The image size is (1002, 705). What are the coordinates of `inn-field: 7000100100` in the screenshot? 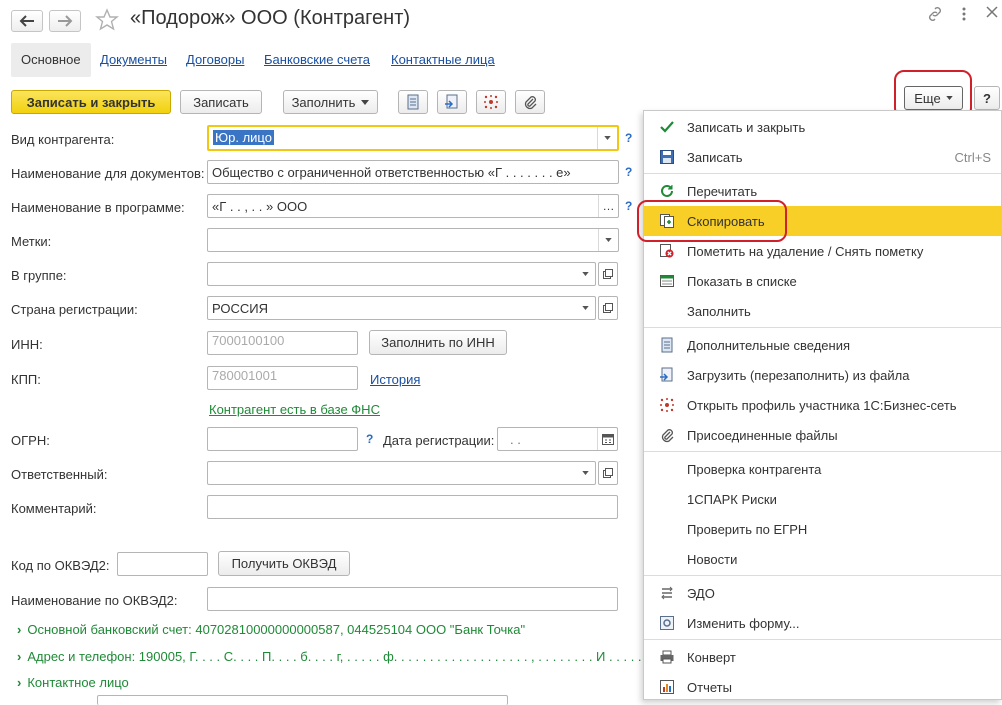 It's located at (282, 343).